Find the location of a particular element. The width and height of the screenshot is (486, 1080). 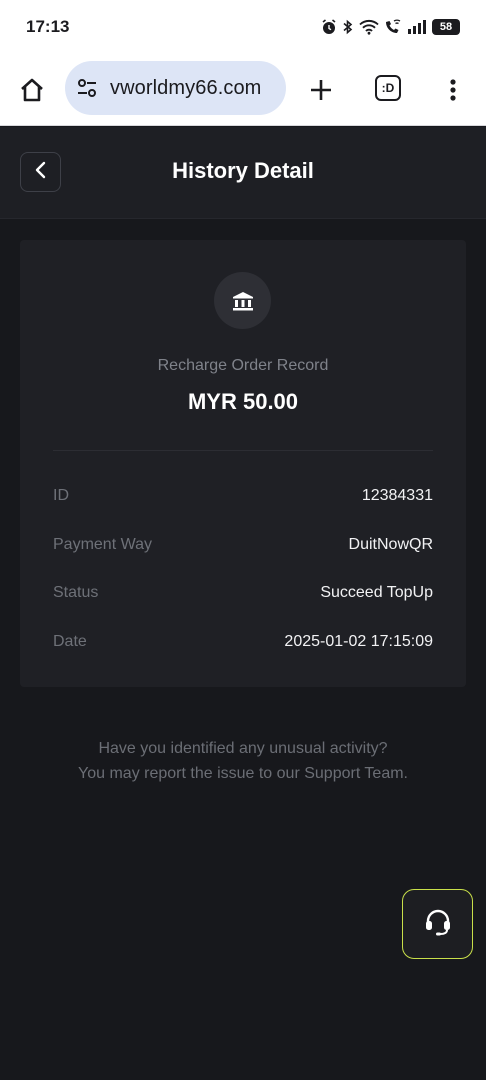

support-button is located at coordinates (437, 924).